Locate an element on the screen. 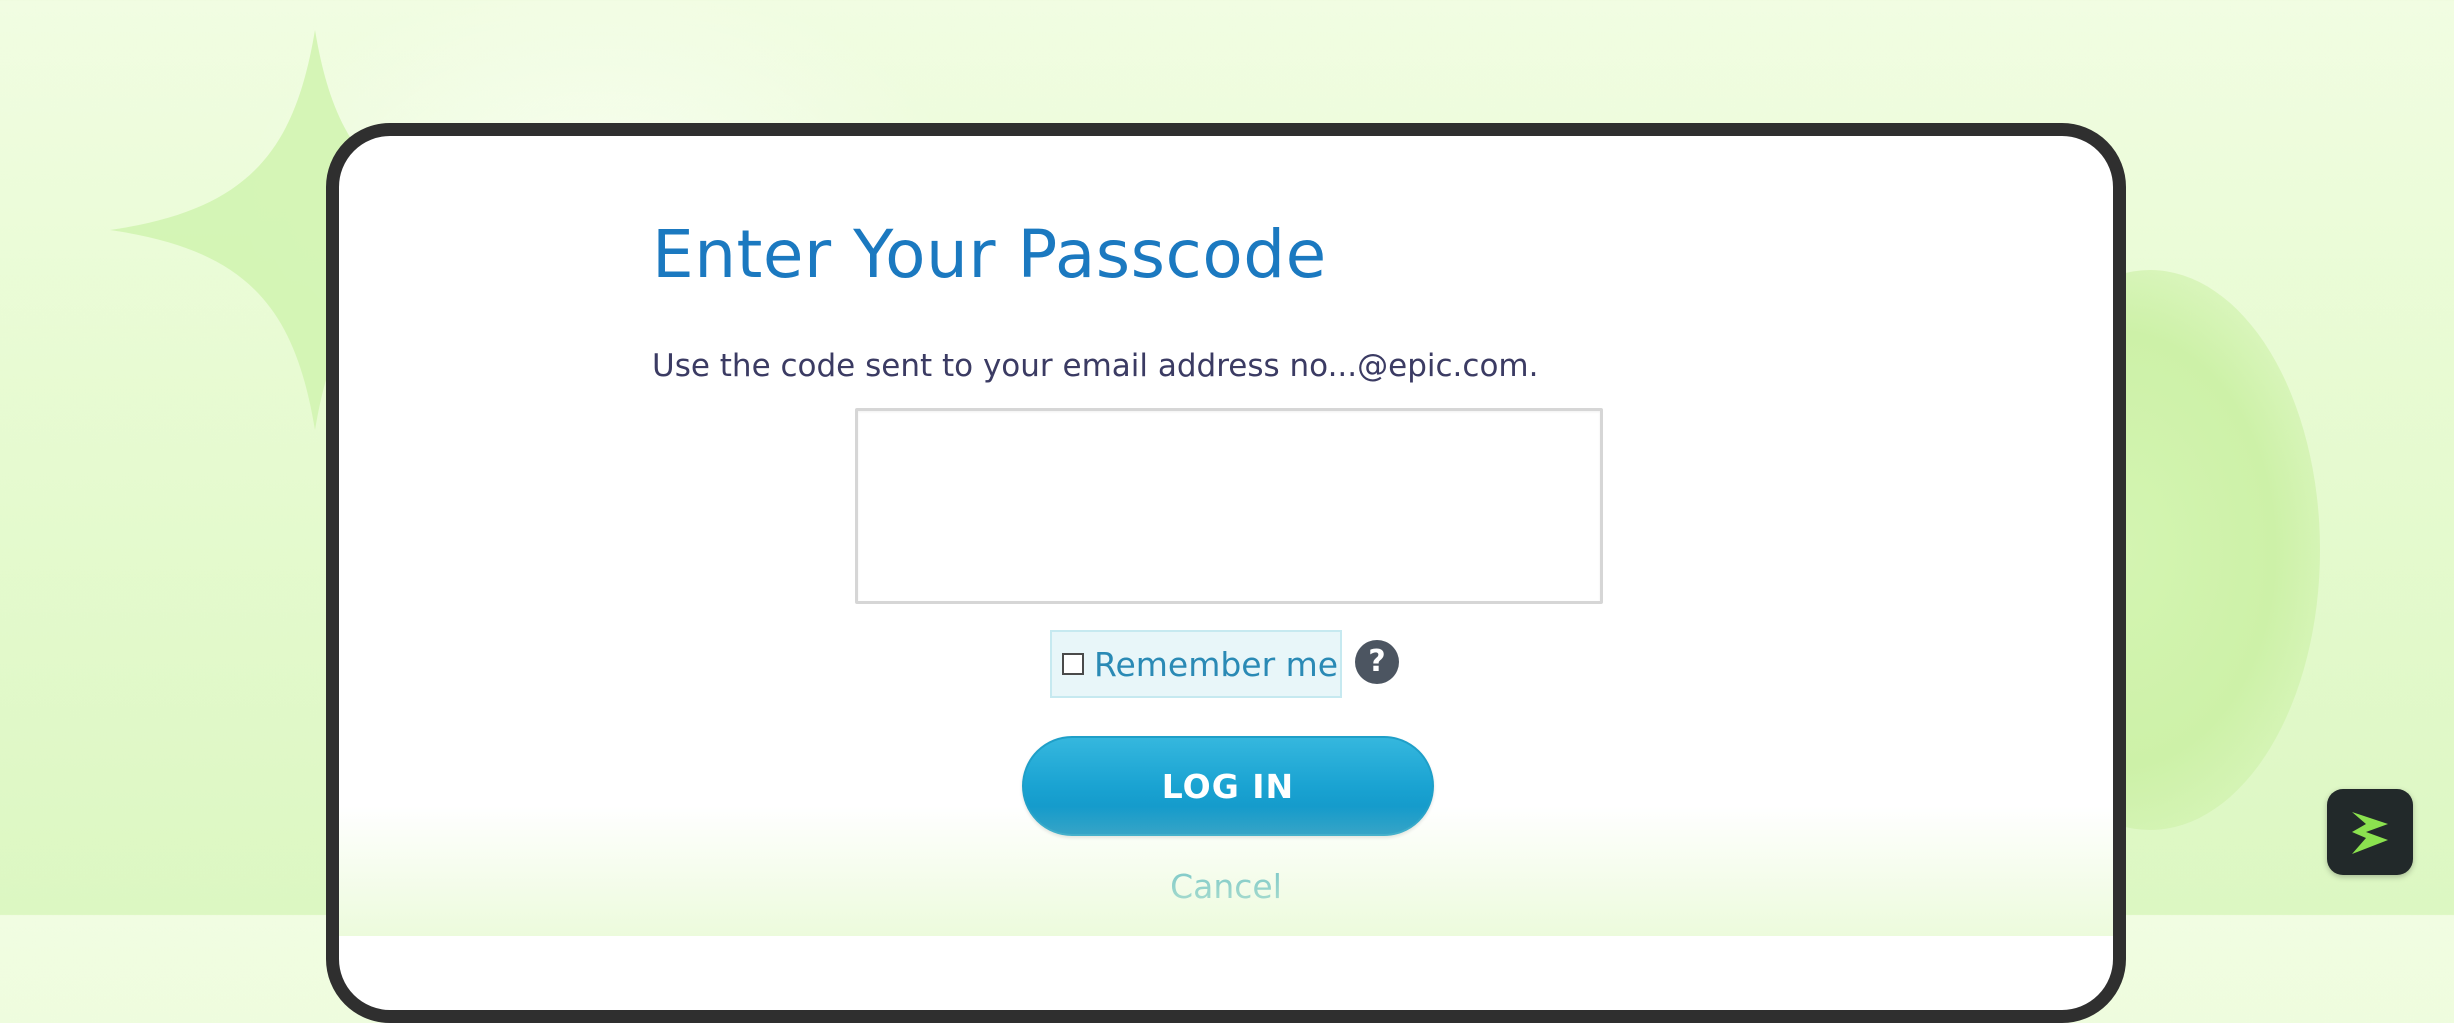  remember-me-label: Remember me is located at coordinates (1216, 664).